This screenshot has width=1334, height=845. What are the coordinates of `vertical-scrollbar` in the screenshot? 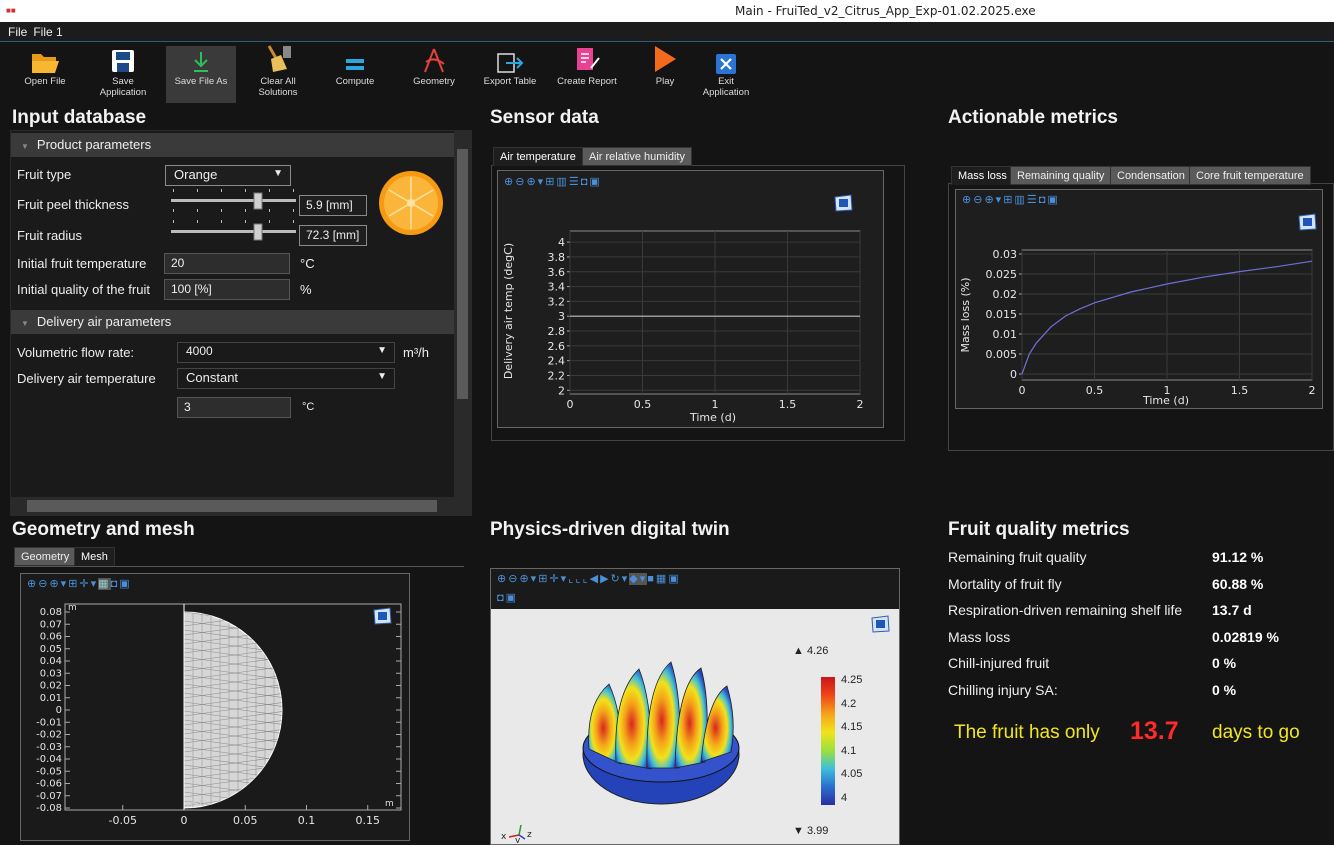 It's located at (462, 314).